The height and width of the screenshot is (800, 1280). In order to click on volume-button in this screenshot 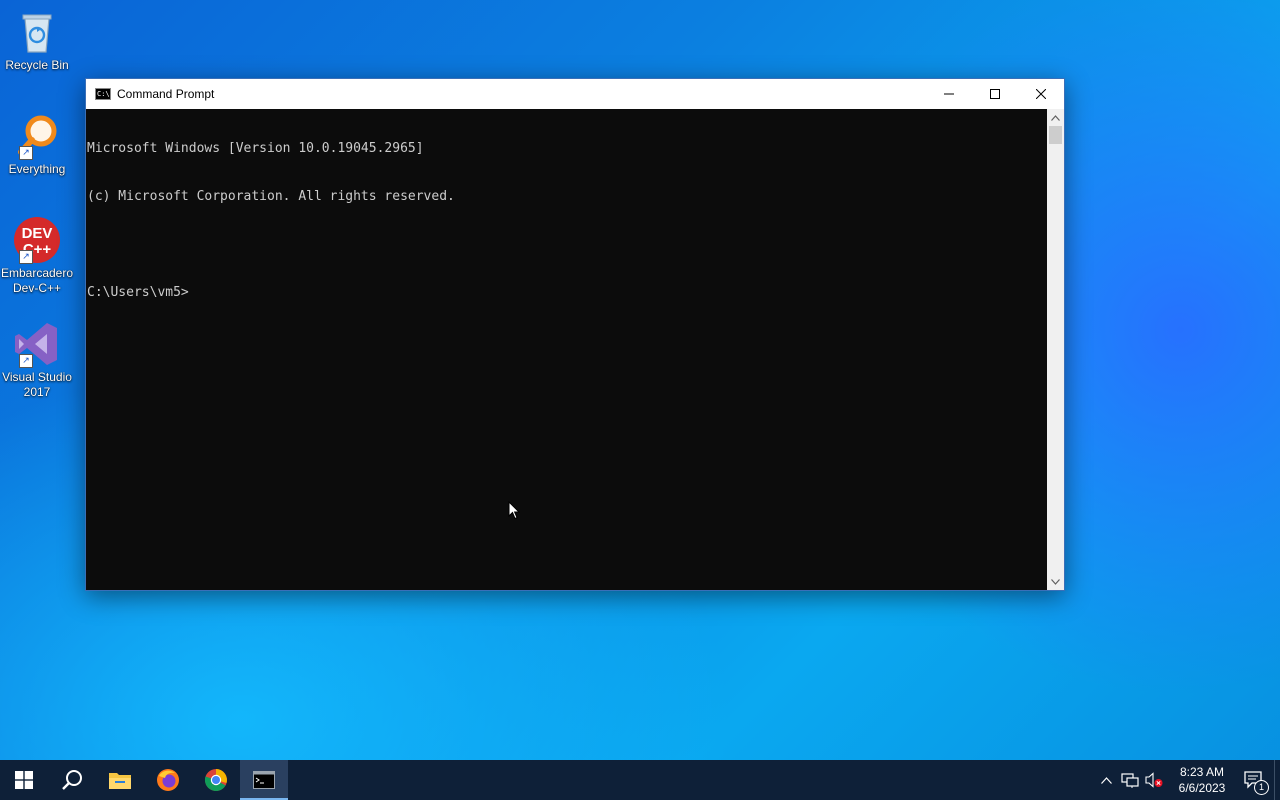, I will do `click(1154, 780)`.